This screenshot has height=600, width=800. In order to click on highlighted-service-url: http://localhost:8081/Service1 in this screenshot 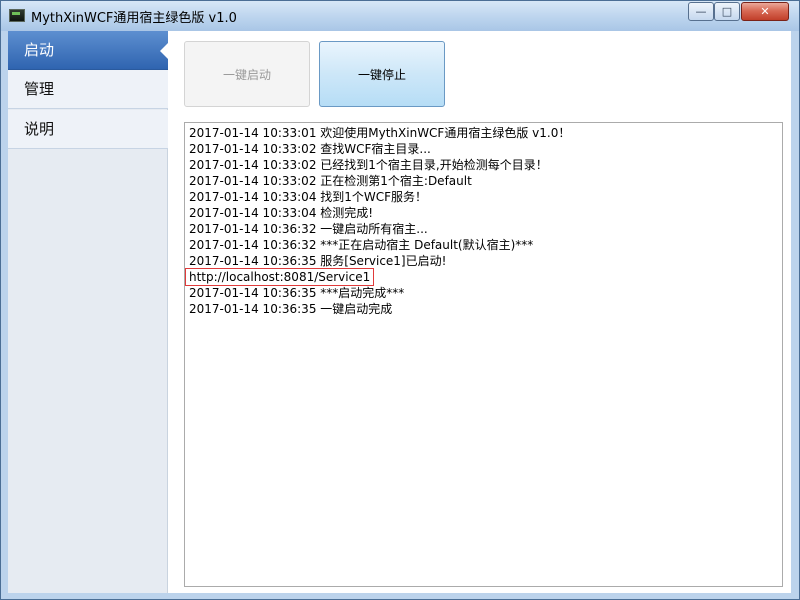, I will do `click(279, 277)`.